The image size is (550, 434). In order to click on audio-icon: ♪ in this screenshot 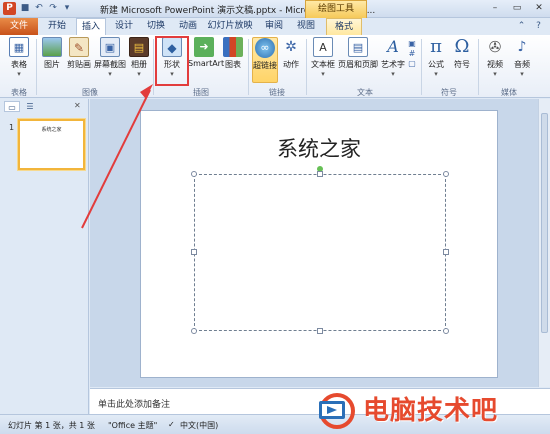, I will do `click(522, 47)`.